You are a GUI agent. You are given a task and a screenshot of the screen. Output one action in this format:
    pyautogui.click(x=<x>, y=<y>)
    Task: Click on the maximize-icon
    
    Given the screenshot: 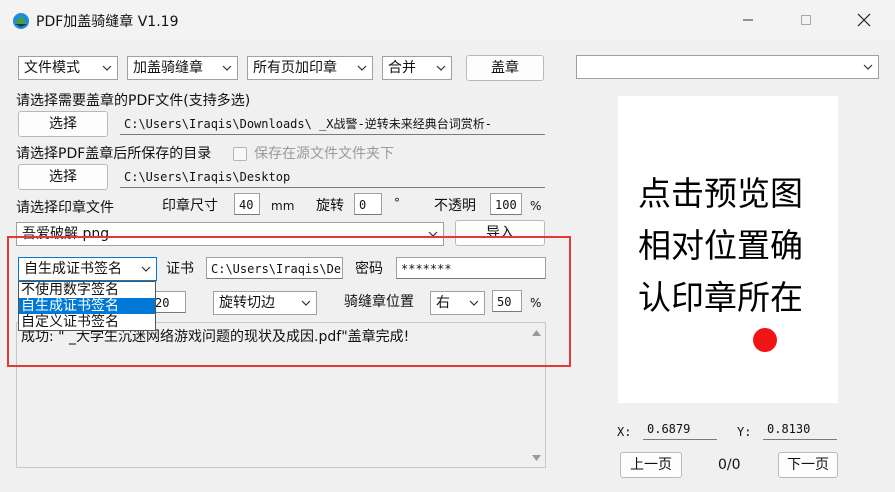 What is the action you would take?
    pyautogui.click(x=806, y=20)
    